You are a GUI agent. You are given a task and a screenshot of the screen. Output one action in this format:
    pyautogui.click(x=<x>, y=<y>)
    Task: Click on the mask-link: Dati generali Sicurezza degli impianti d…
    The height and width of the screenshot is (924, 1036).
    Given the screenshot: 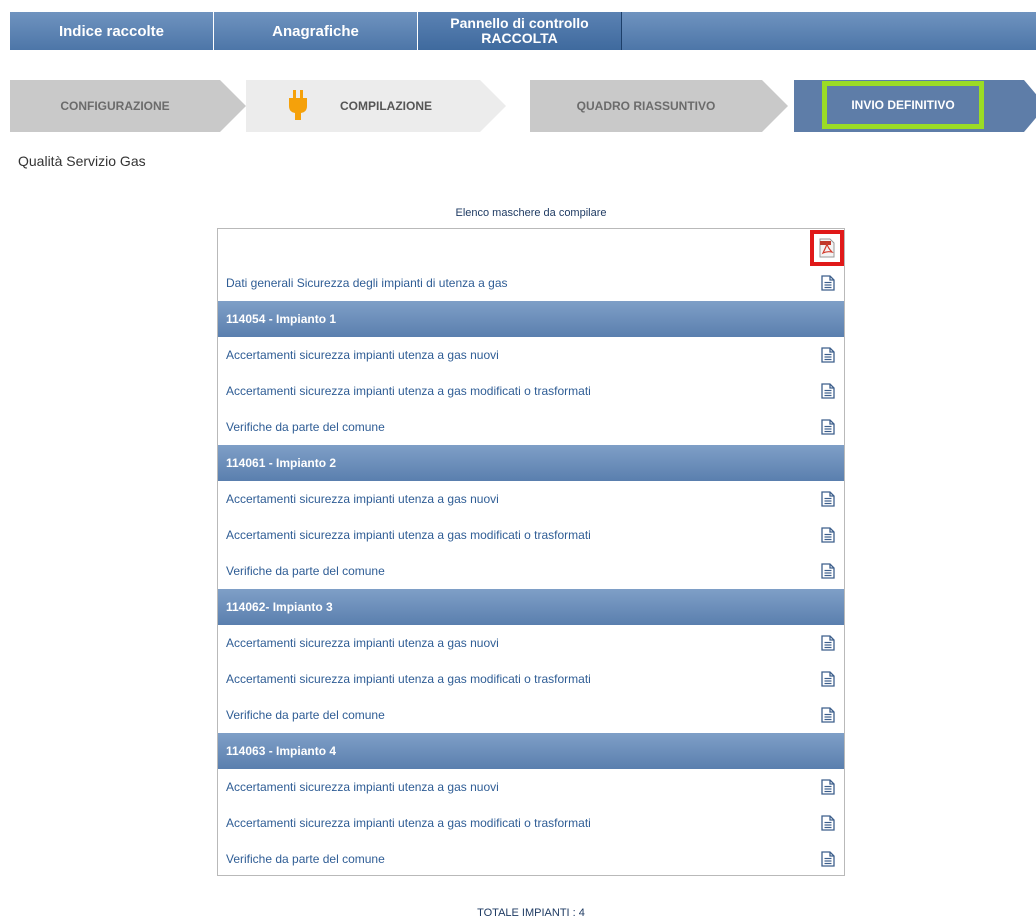 What is the action you would take?
    pyautogui.click(x=367, y=283)
    